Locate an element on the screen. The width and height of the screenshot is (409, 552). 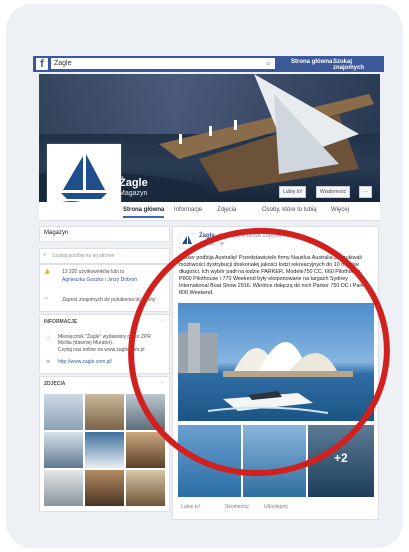
tab-home: Strona główna is located at coordinates (144, 212).